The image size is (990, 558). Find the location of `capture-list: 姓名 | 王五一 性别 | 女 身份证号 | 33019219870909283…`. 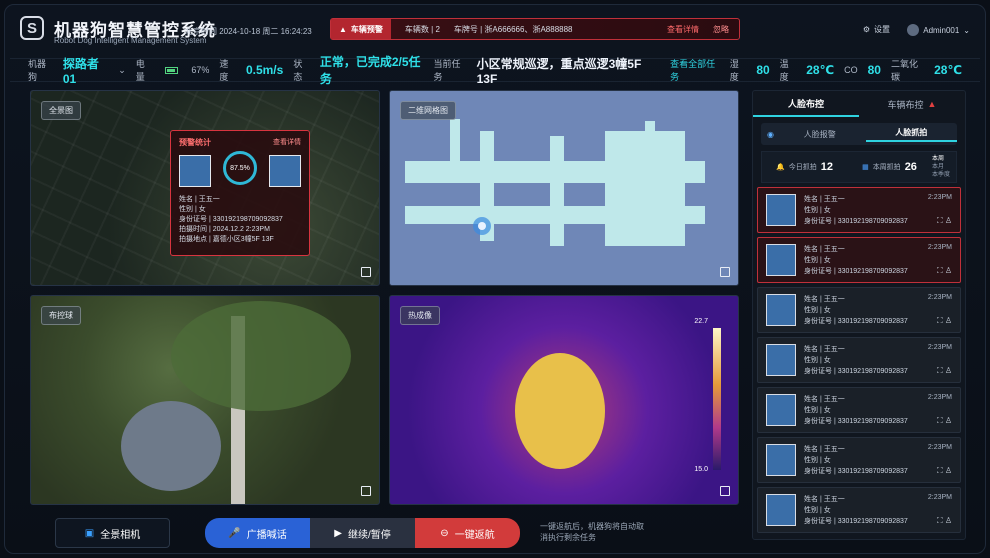

capture-list: 姓名 | 王五一 性别 | 女 身份证号 | 33019219870909283… is located at coordinates (859, 361).